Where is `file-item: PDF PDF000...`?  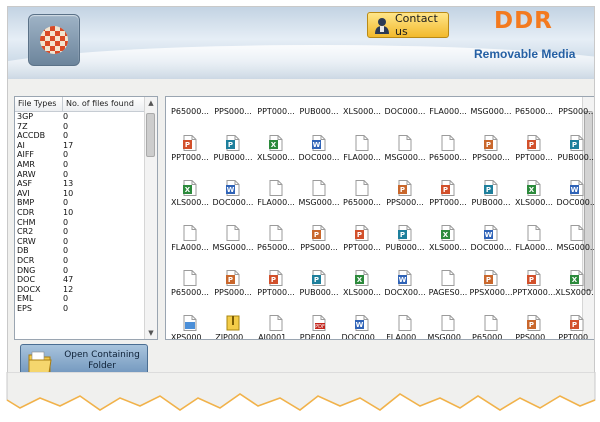 file-item: PDF PDF000... is located at coordinates (319, 327).